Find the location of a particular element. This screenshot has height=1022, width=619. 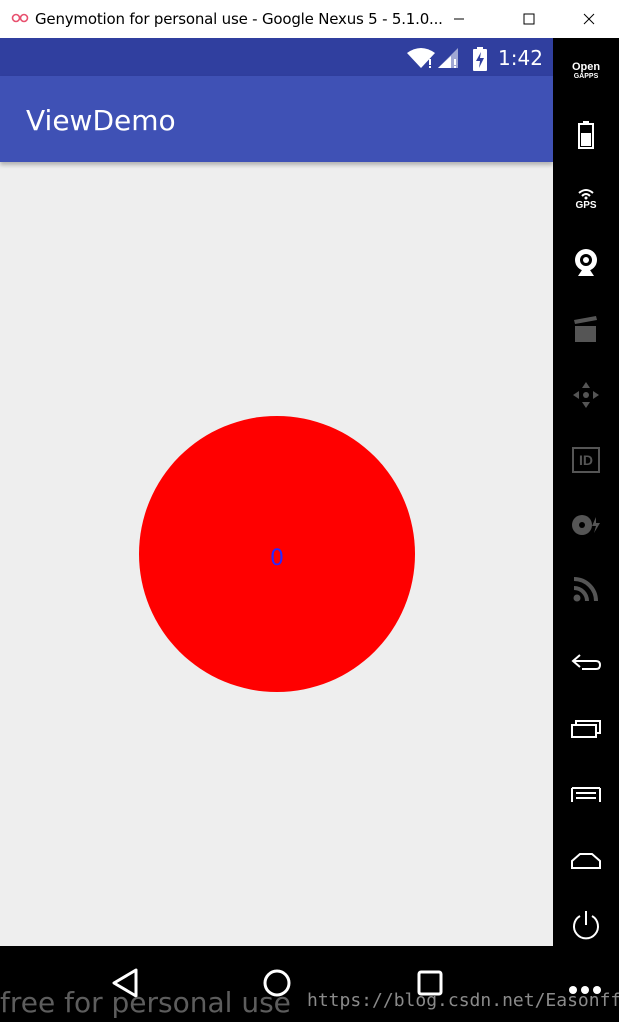

menu-icon is located at coordinates (586, 794).